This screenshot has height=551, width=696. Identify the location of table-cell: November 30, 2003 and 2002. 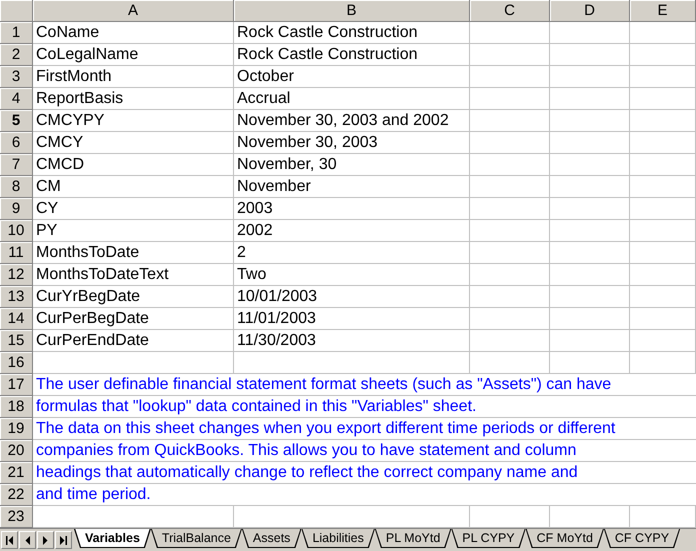
(352, 121).